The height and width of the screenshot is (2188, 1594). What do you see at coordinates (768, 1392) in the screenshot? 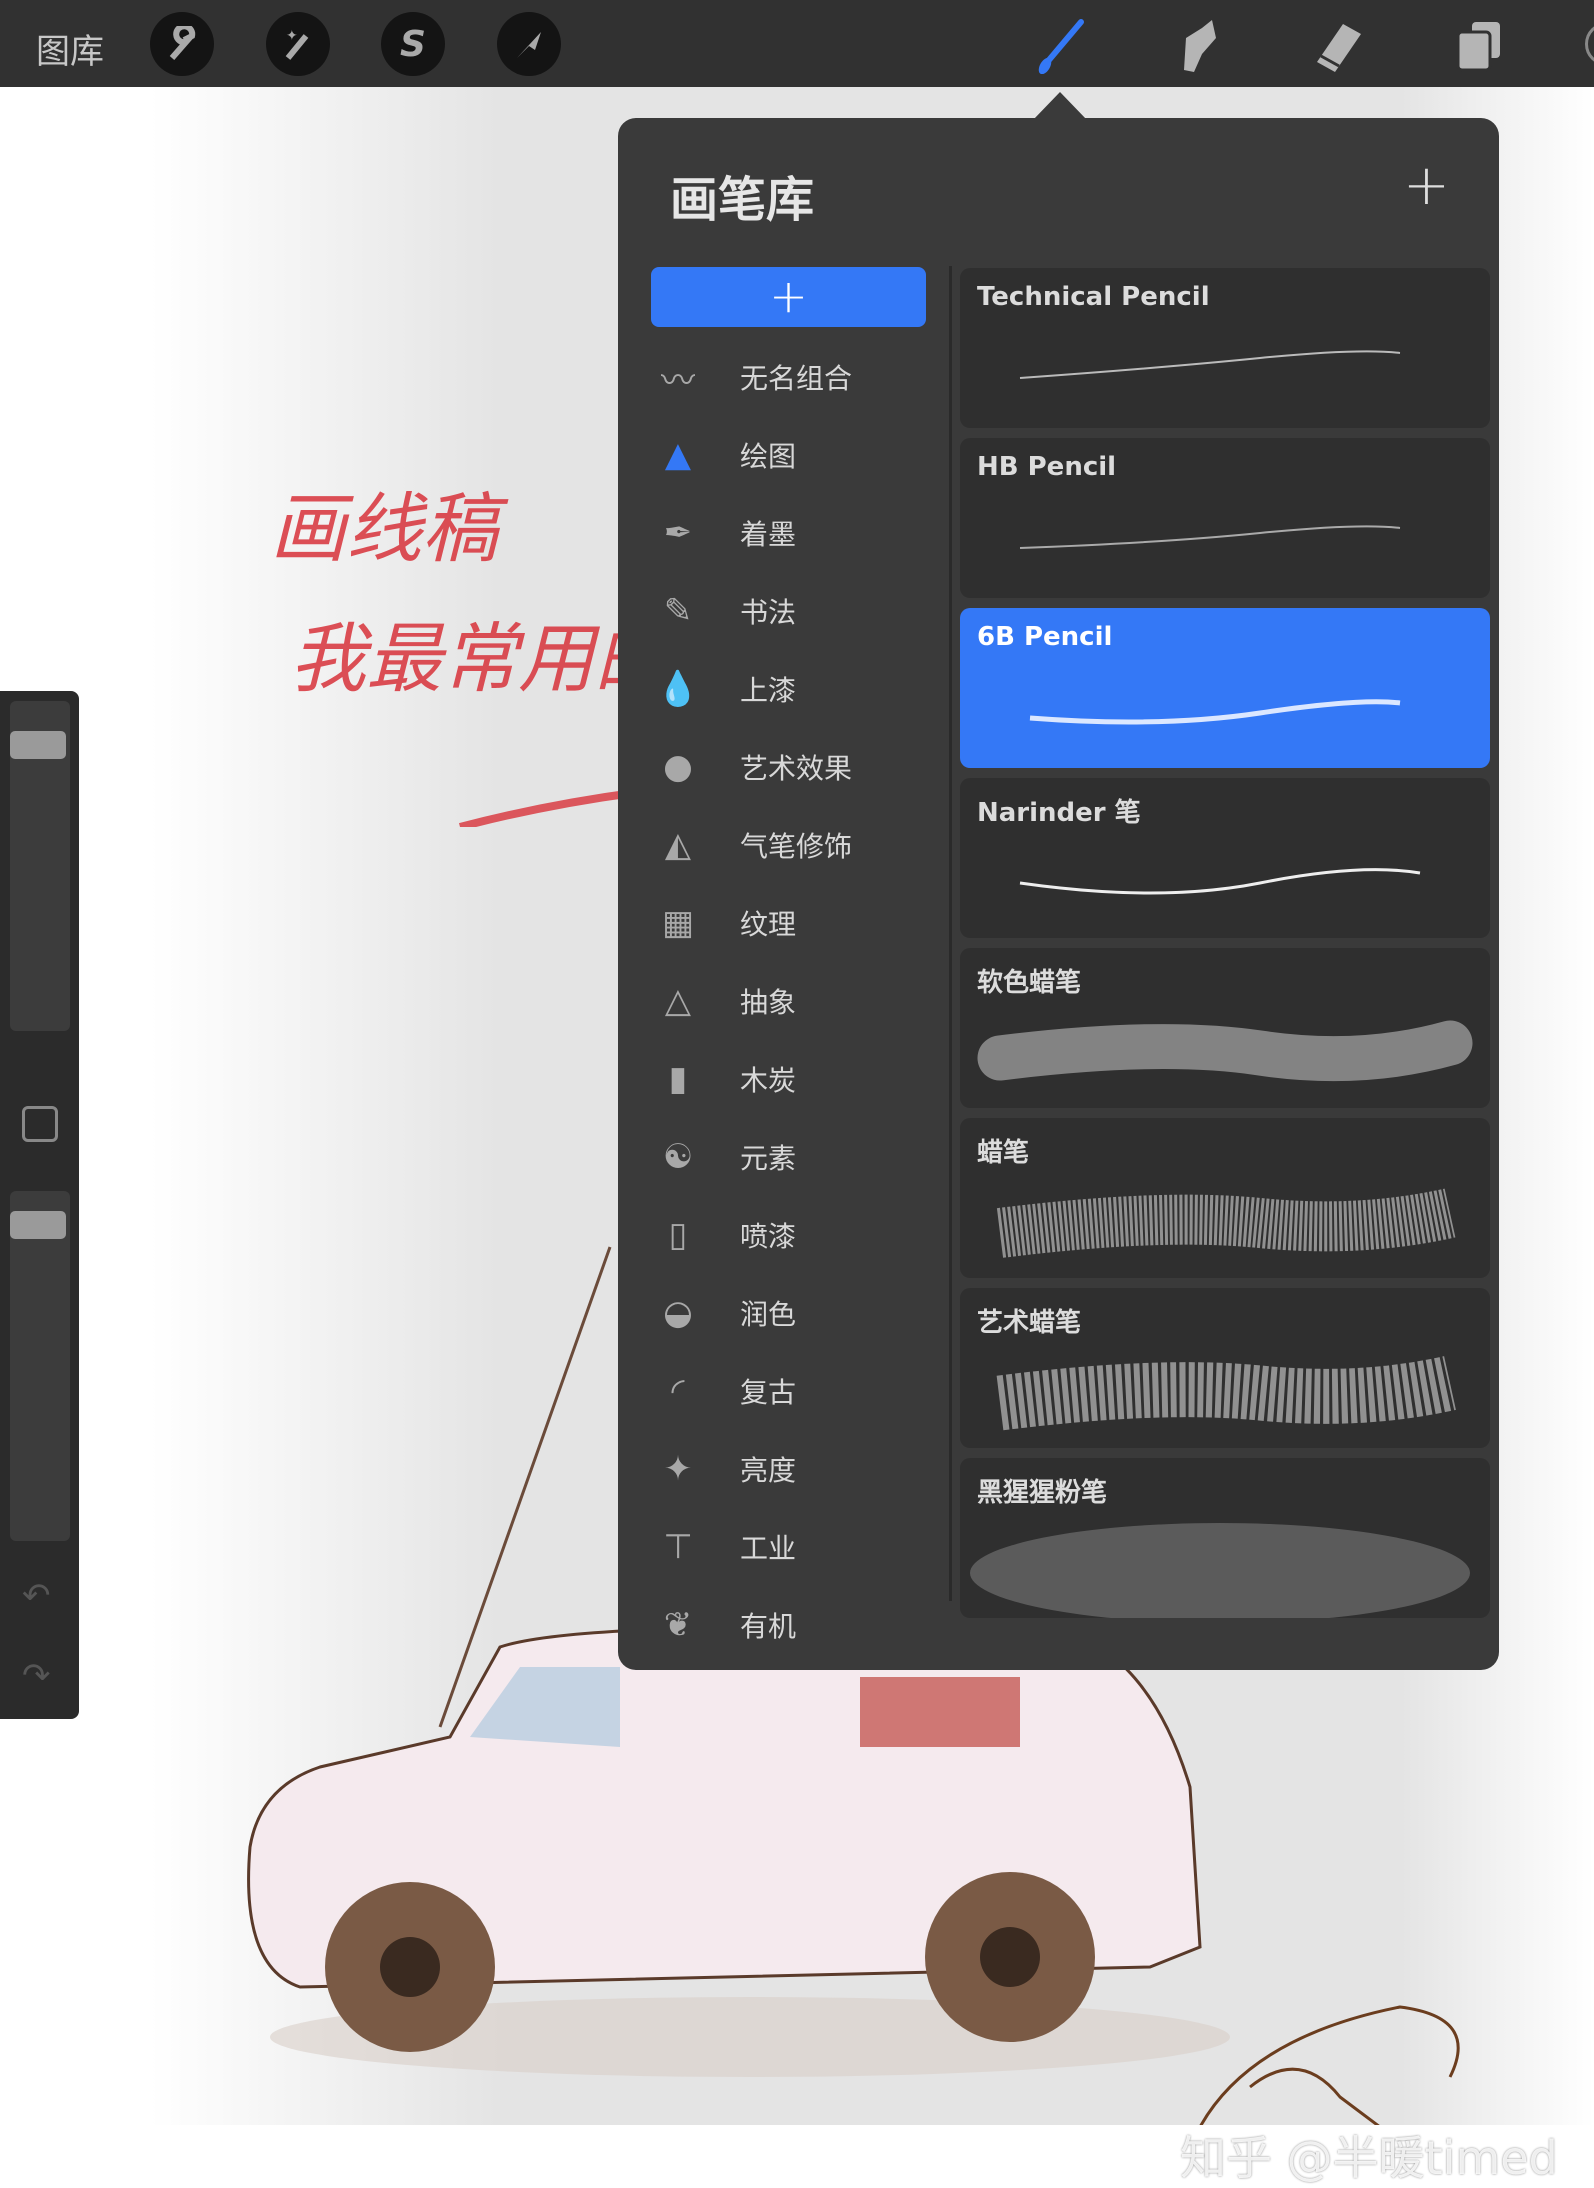
I see `category-label: 复古` at bounding box center [768, 1392].